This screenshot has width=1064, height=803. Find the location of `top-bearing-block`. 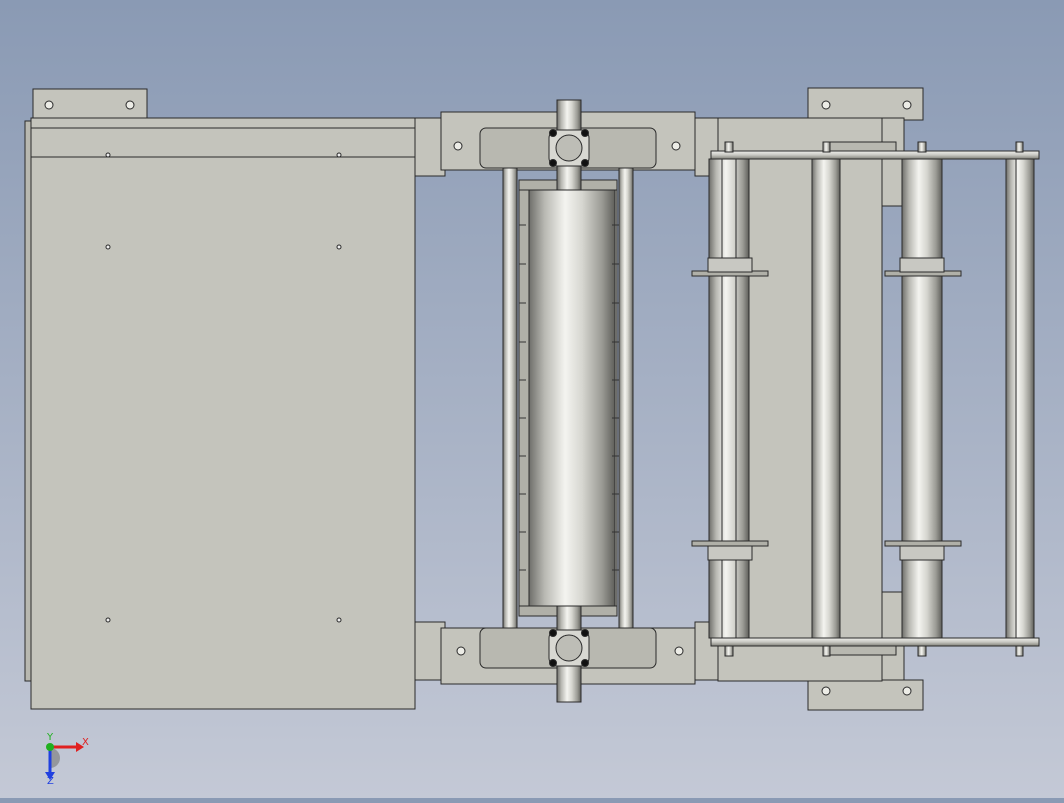

top-bearing-block is located at coordinates (568, 135).